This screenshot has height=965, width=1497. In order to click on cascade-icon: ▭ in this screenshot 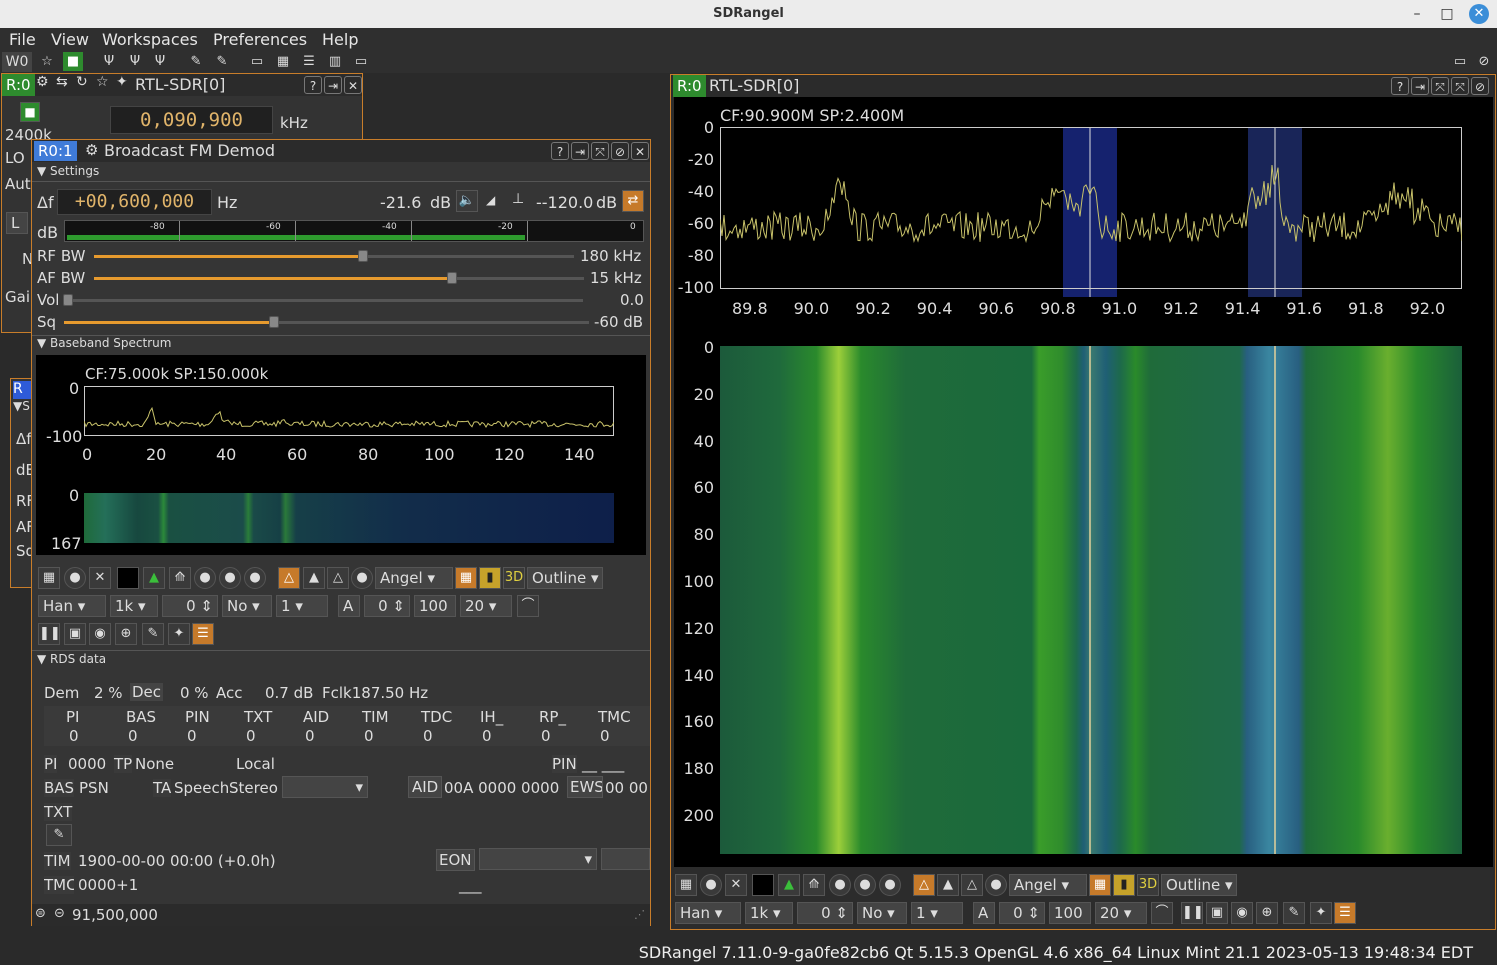, I will do `click(257, 61)`.